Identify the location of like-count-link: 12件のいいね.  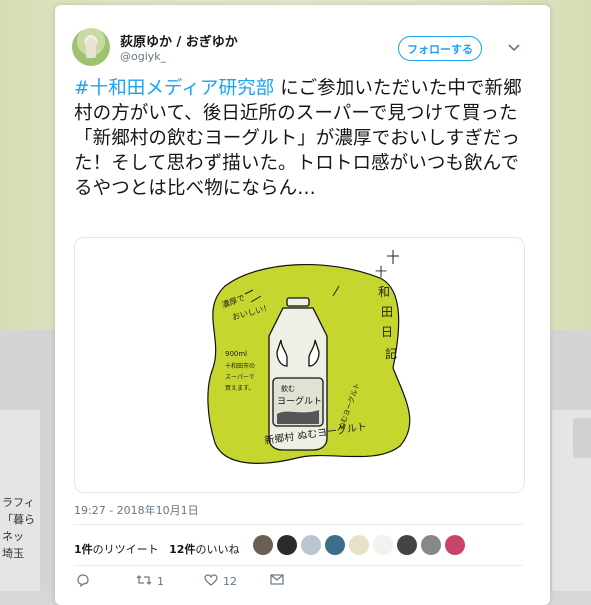
(204, 549).